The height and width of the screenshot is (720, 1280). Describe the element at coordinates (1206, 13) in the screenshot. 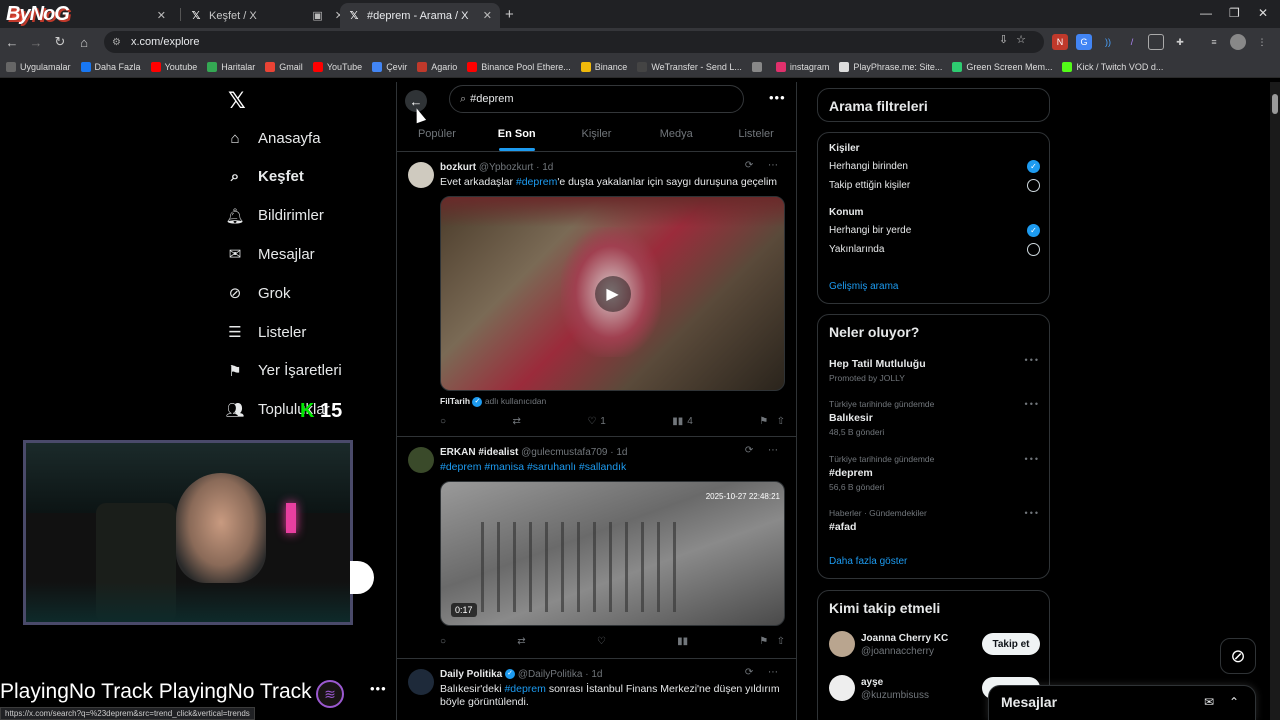

I see `minimize-icon: —` at that location.